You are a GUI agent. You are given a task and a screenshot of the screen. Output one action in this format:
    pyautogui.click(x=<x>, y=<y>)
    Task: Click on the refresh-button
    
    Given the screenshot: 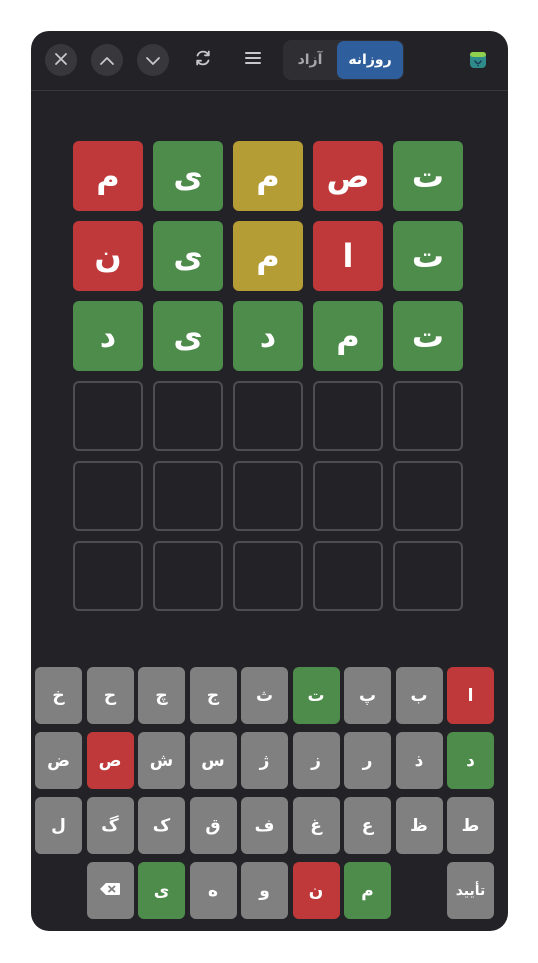 What is the action you would take?
    pyautogui.click(x=203, y=60)
    